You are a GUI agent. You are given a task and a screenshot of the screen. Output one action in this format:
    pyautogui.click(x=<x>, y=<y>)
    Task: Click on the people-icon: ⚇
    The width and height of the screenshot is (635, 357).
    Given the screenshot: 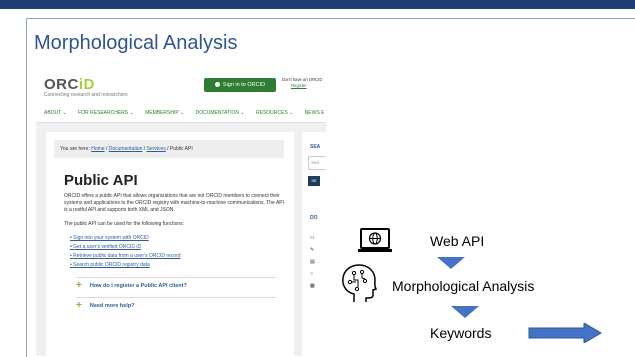 What is the action you would take?
    pyautogui.click(x=312, y=238)
    